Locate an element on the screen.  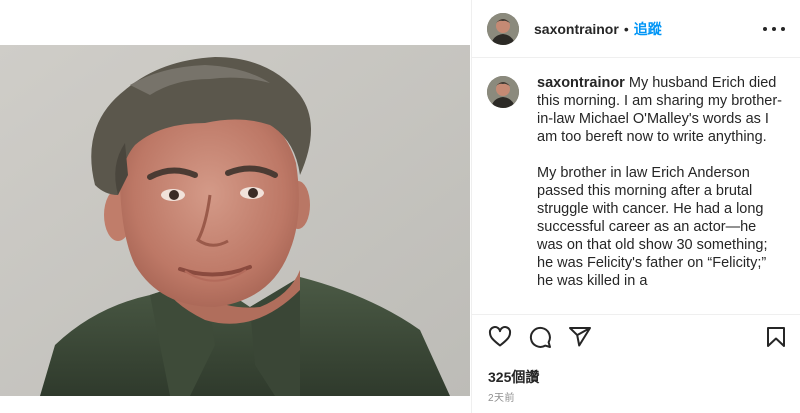
caption-username: saxontrainor is located at coordinates (581, 83).